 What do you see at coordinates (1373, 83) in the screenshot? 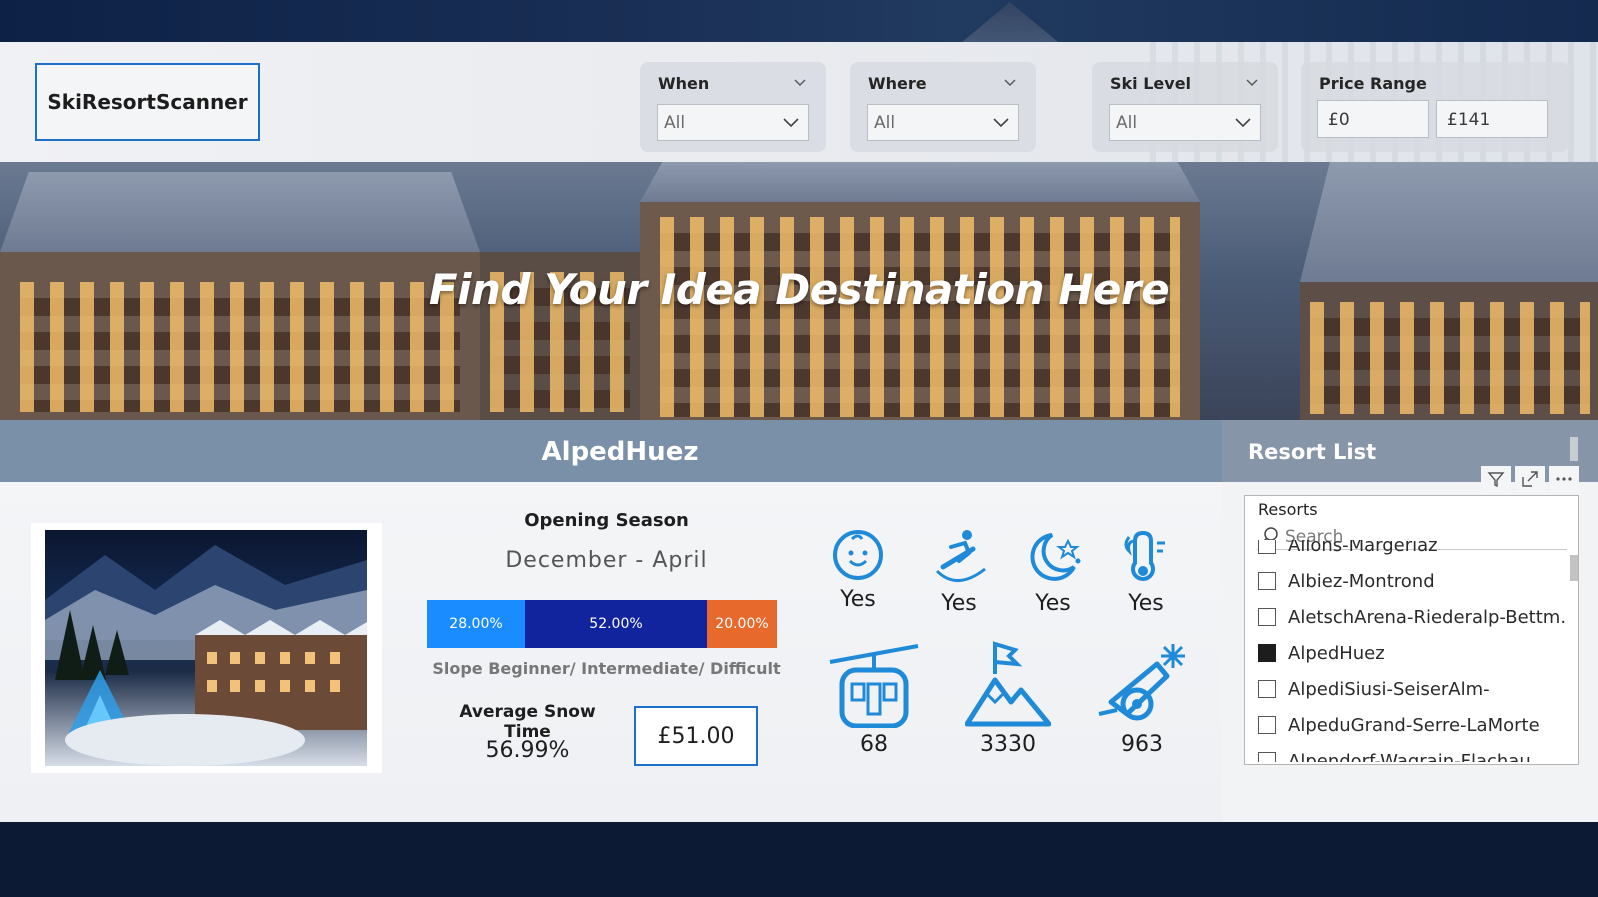
I see `price-range-label: Price Range` at bounding box center [1373, 83].